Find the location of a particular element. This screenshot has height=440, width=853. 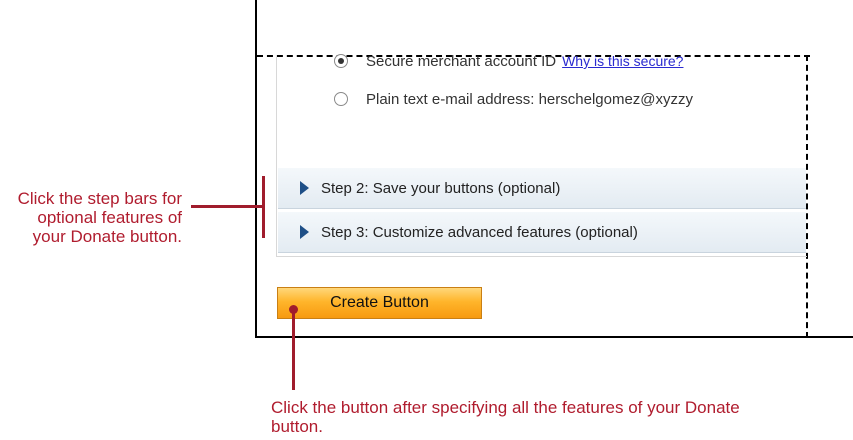

create-button: Create Button is located at coordinates (379, 303).